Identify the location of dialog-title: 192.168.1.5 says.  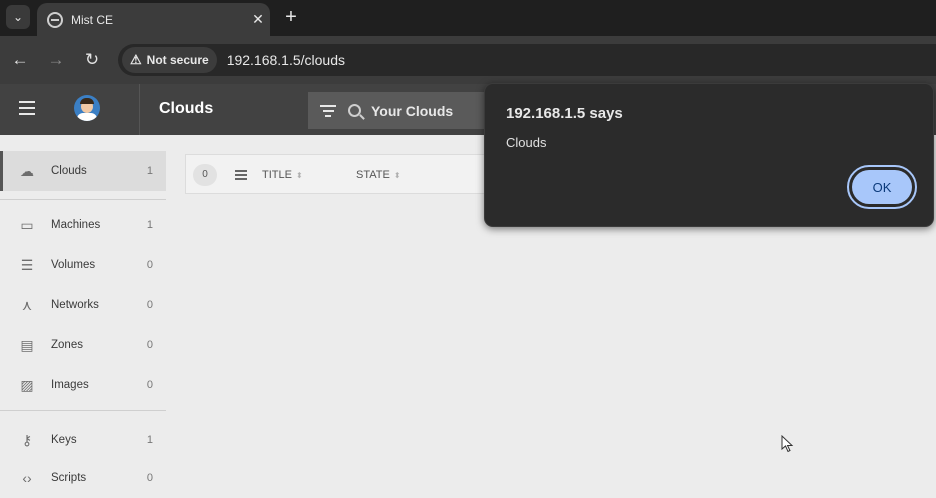
(564, 113).